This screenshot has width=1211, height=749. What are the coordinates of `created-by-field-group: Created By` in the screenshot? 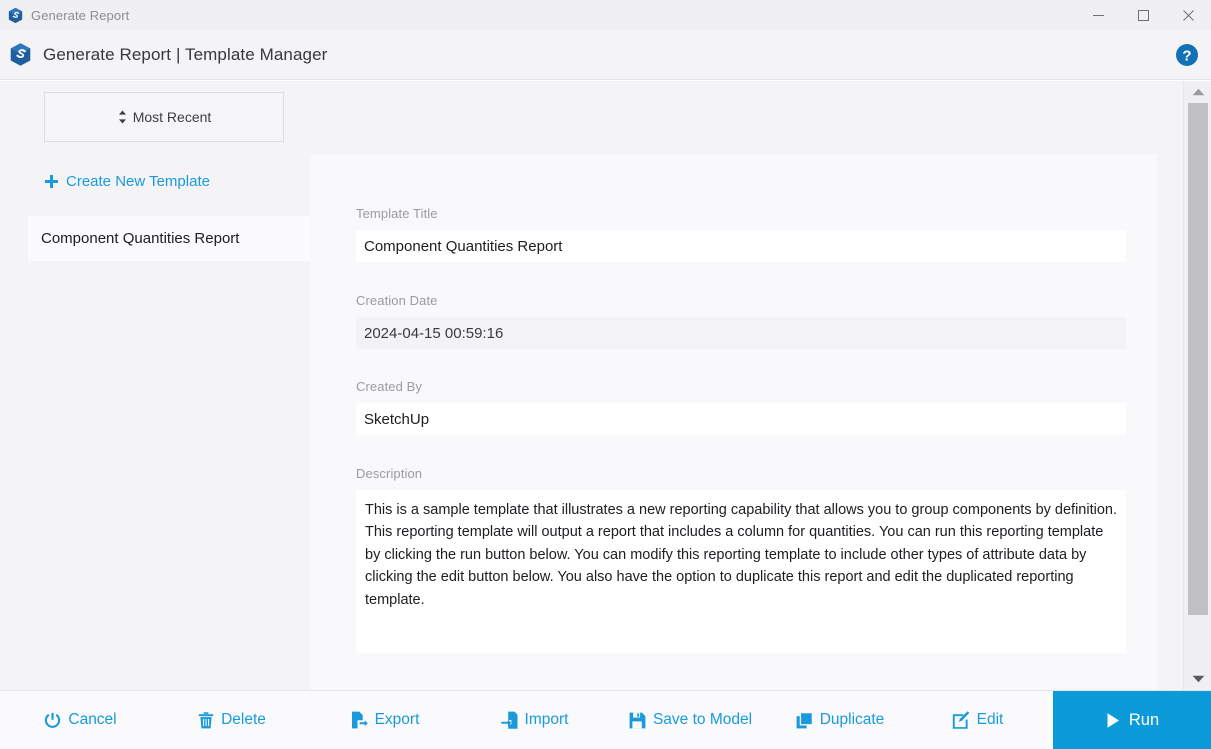 It's located at (741, 407).